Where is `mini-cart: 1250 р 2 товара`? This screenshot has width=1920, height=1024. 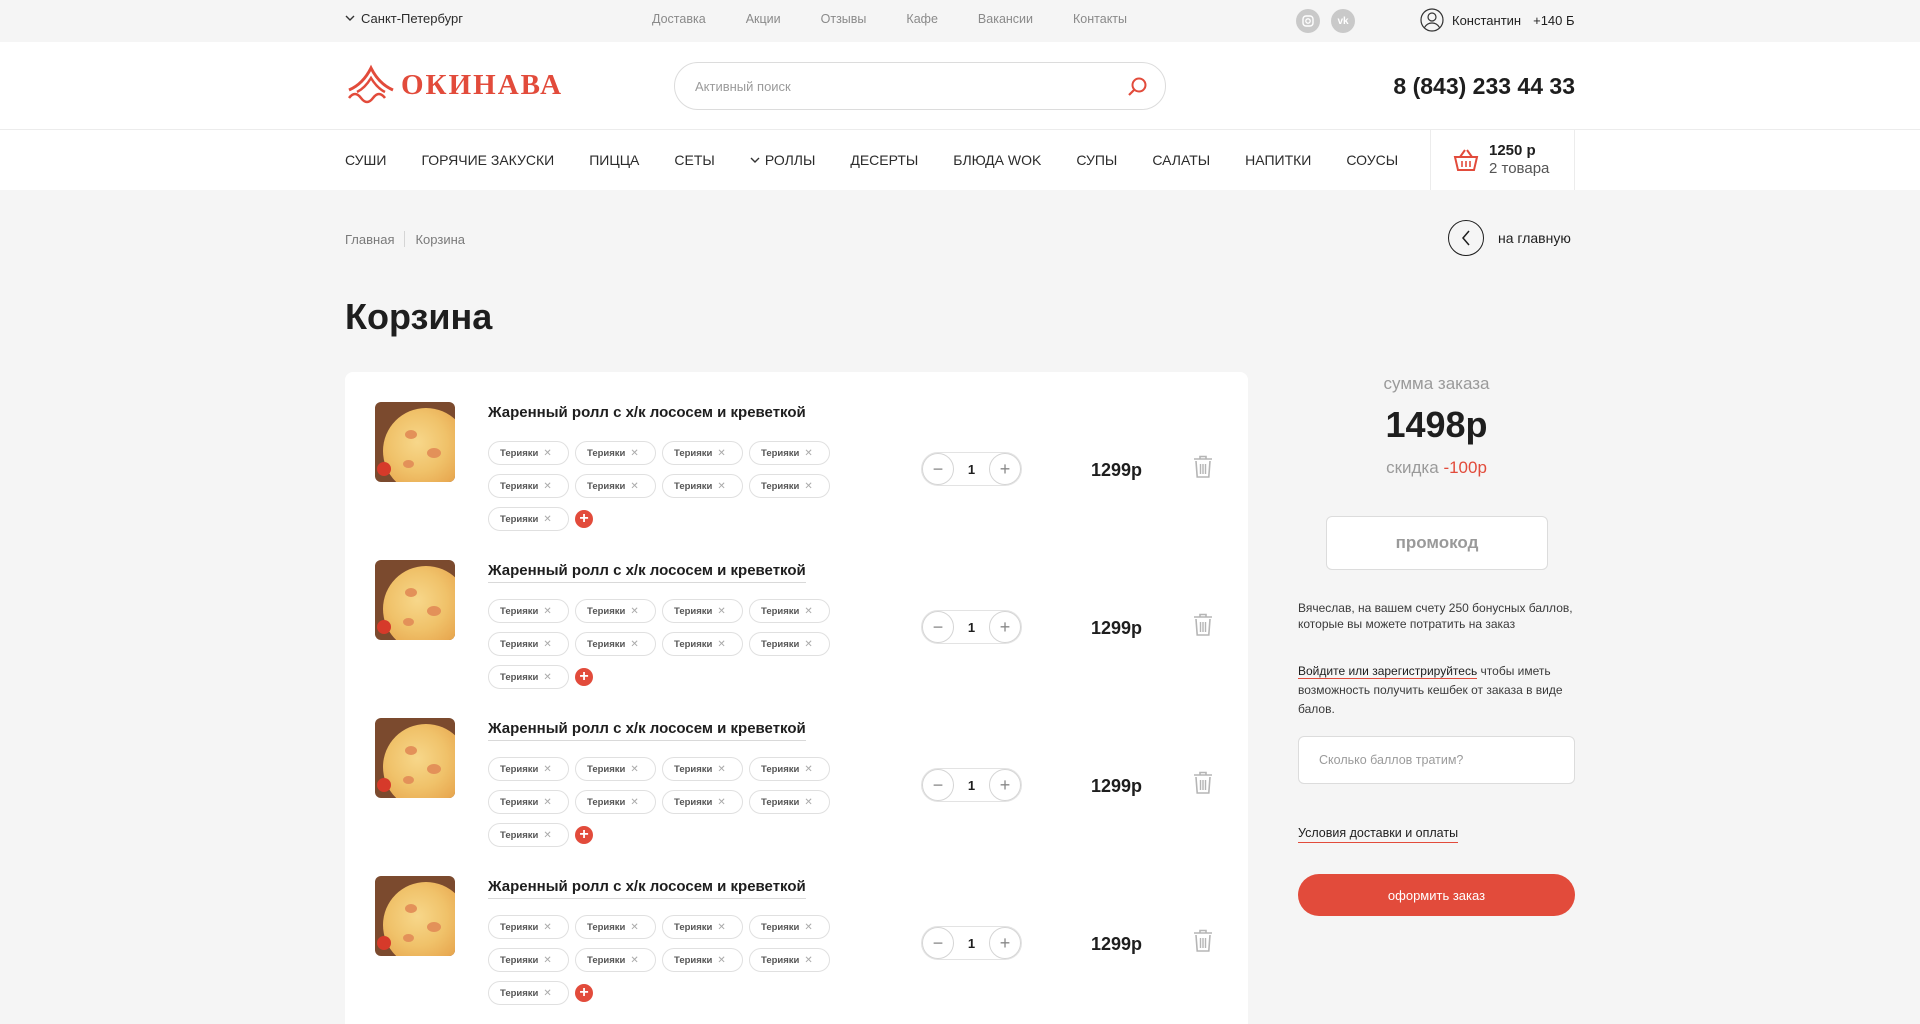 mini-cart: 1250 р 2 товара is located at coordinates (1502, 160).